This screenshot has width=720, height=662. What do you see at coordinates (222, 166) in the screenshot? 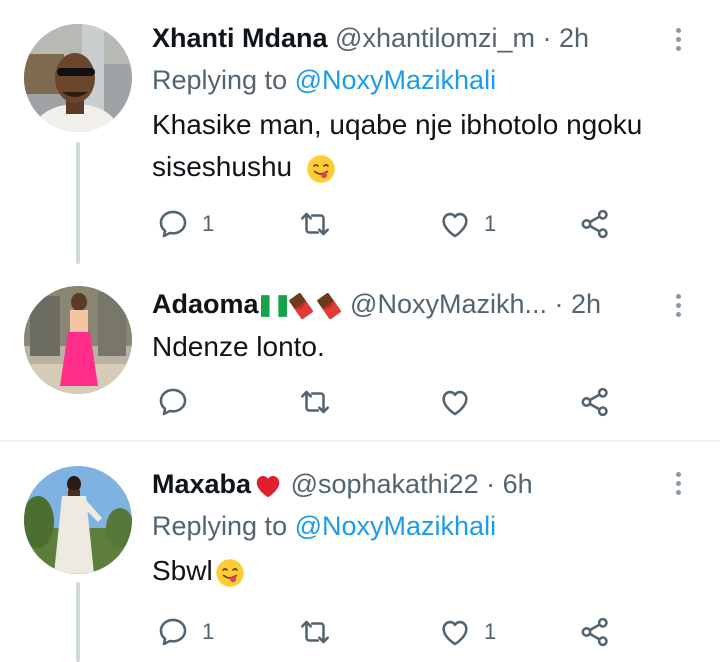
I see `tweet-text-line: siseshushu` at bounding box center [222, 166].